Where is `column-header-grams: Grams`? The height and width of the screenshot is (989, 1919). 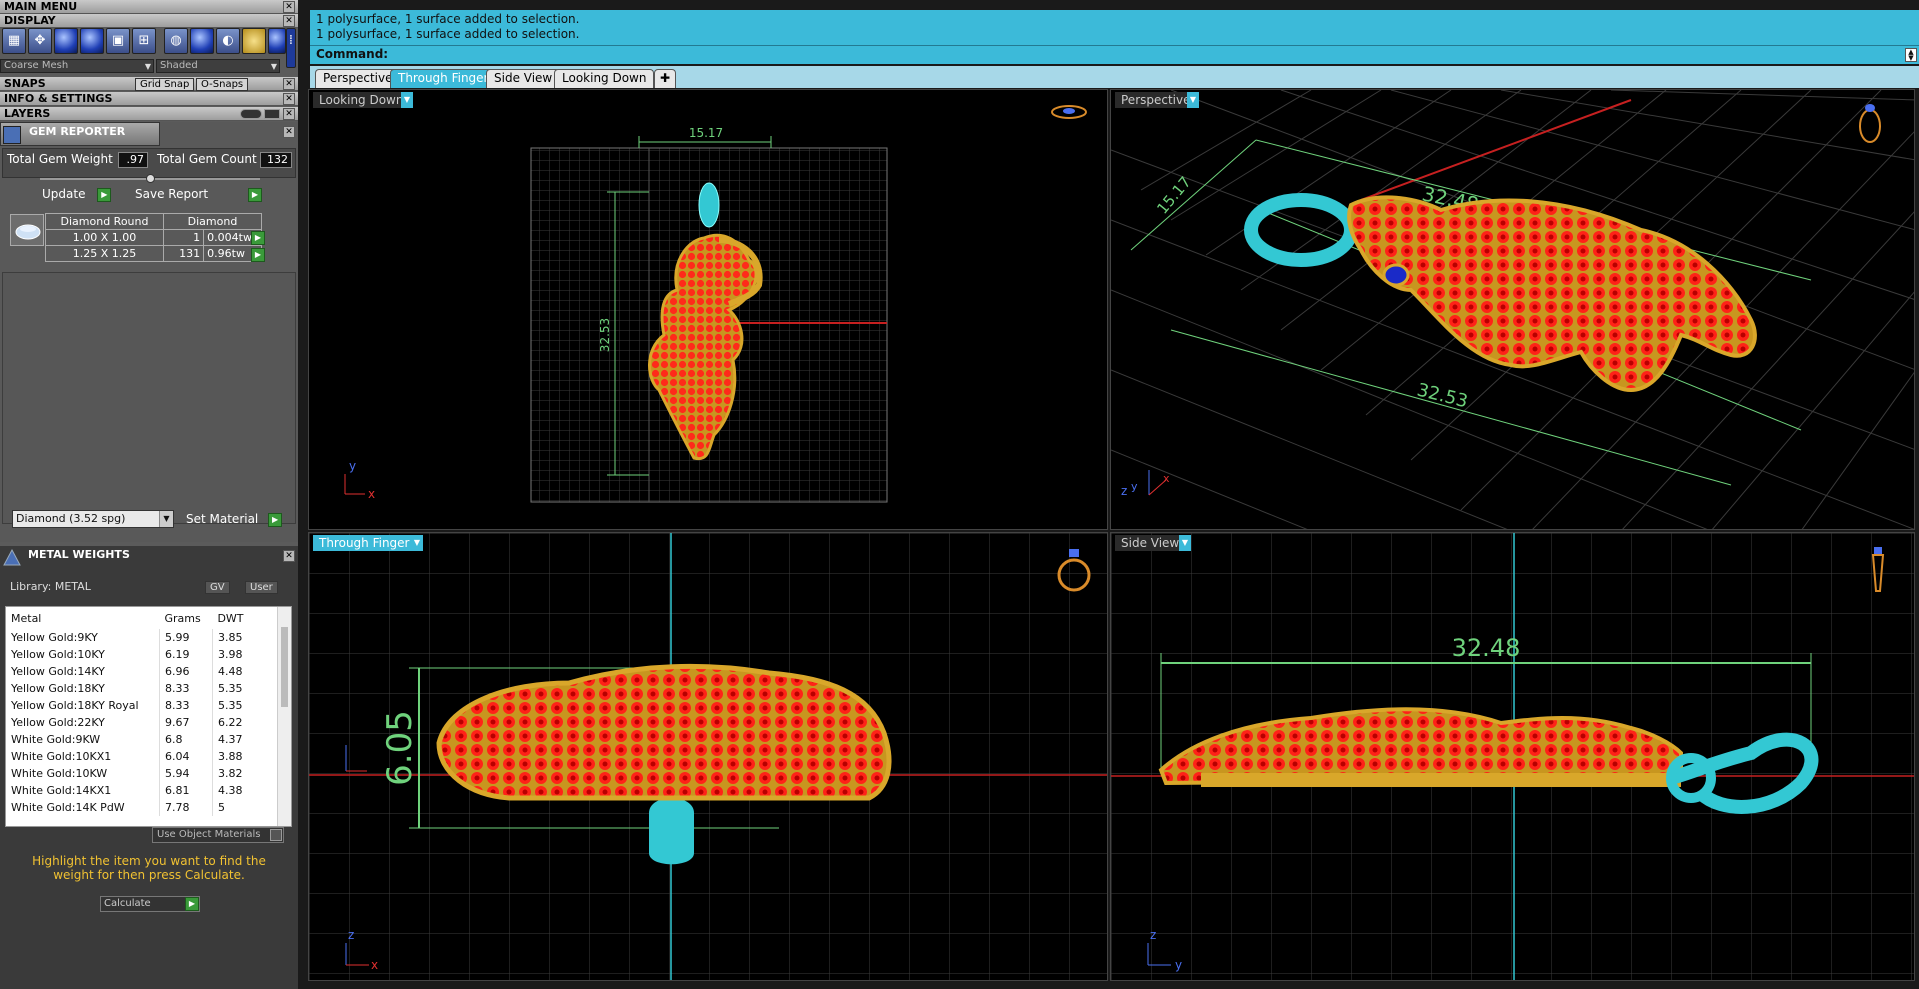 column-header-grams: Grams is located at coordinates (186, 618).